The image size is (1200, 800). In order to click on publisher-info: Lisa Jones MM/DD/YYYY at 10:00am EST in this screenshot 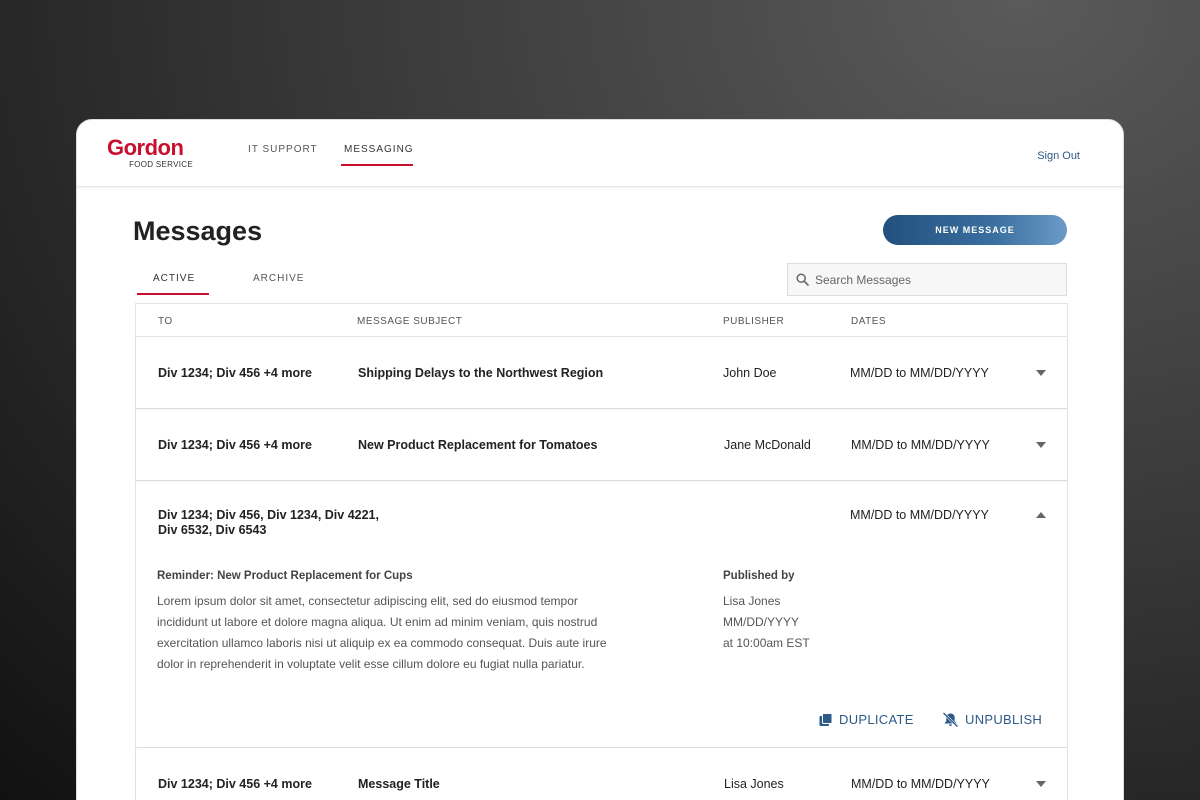, I will do `click(766, 622)`.